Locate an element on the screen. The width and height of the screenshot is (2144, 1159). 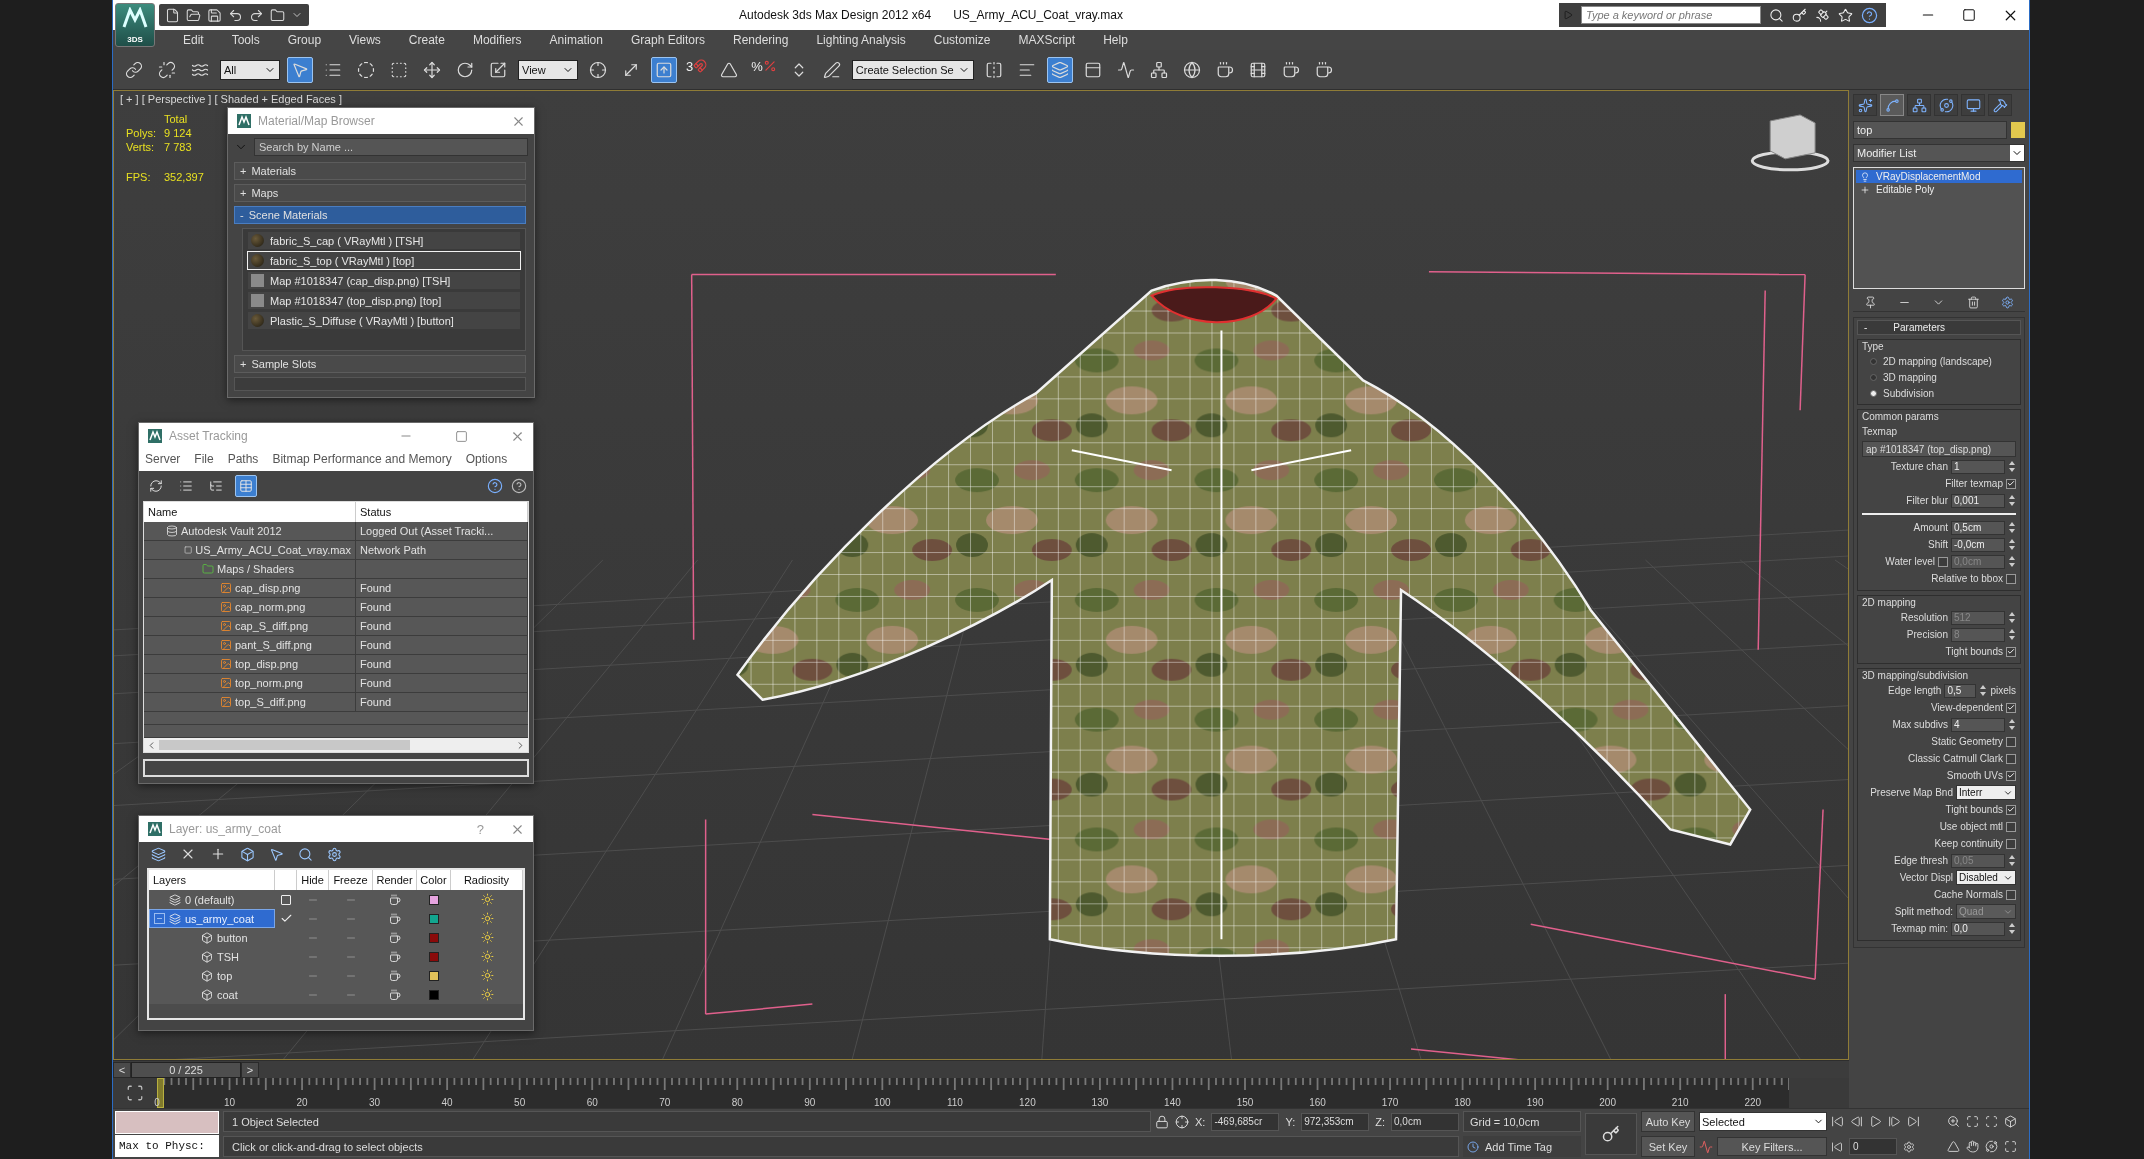
set-key-mode-button: Set Key is located at coordinates (1668, 1146).